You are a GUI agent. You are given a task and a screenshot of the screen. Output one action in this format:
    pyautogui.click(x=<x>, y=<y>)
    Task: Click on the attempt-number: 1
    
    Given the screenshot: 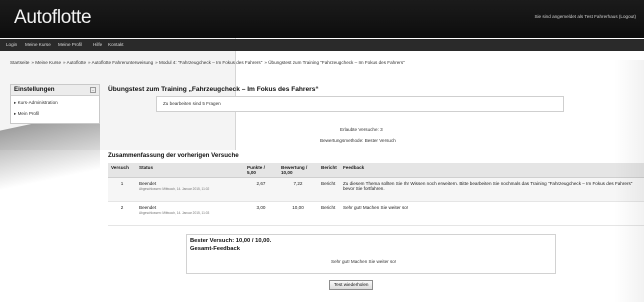 What is the action you would take?
    pyautogui.click(x=122, y=189)
    